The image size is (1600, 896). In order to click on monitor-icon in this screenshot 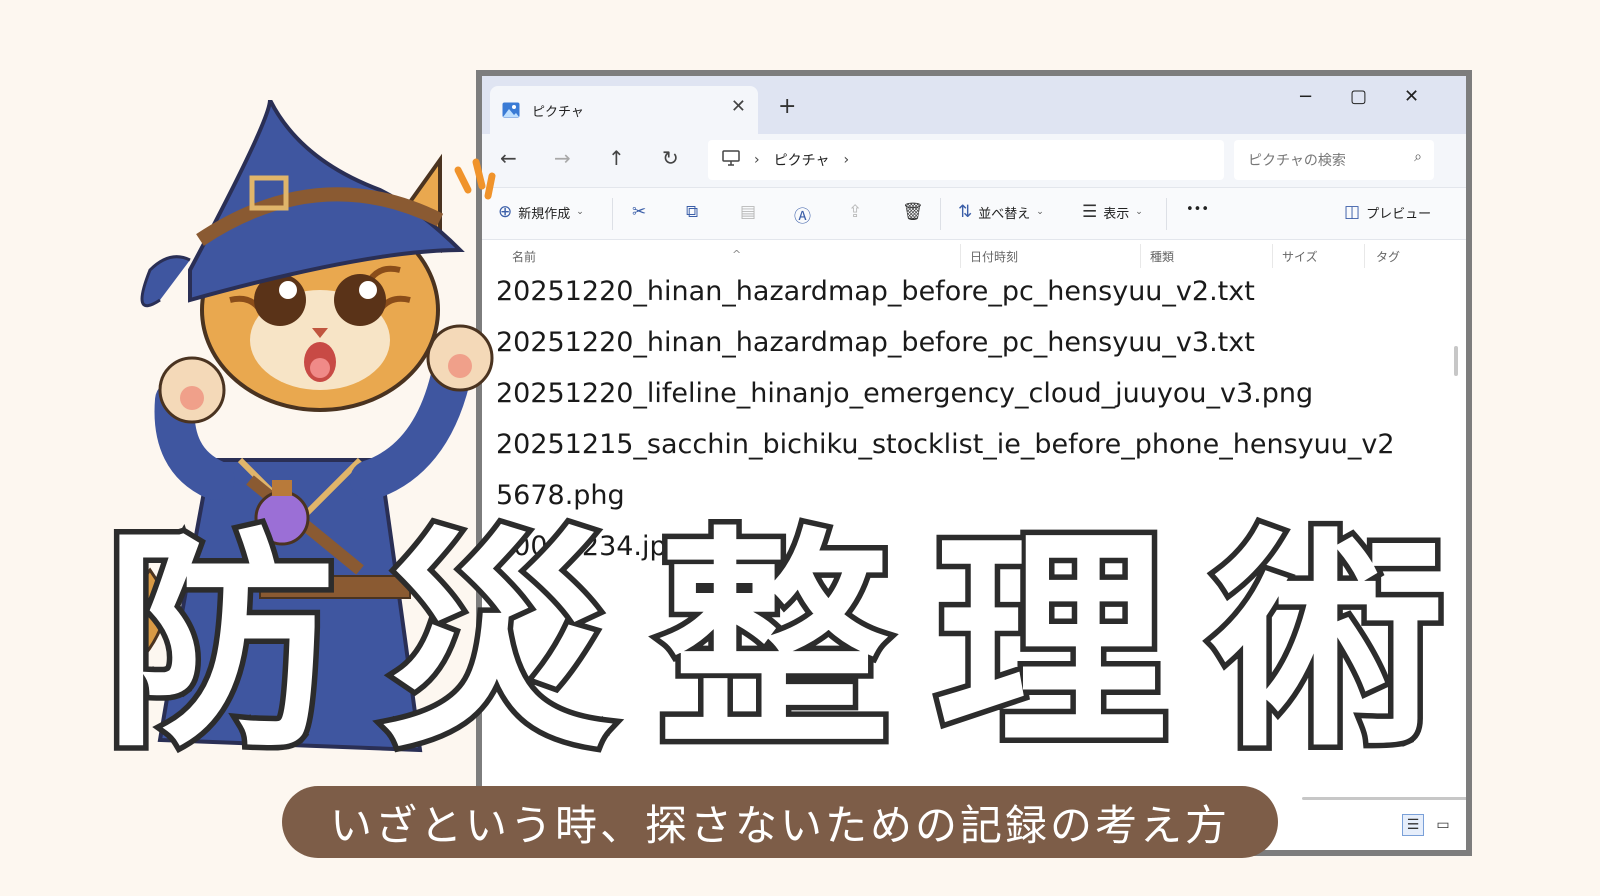, I will do `click(731, 160)`.